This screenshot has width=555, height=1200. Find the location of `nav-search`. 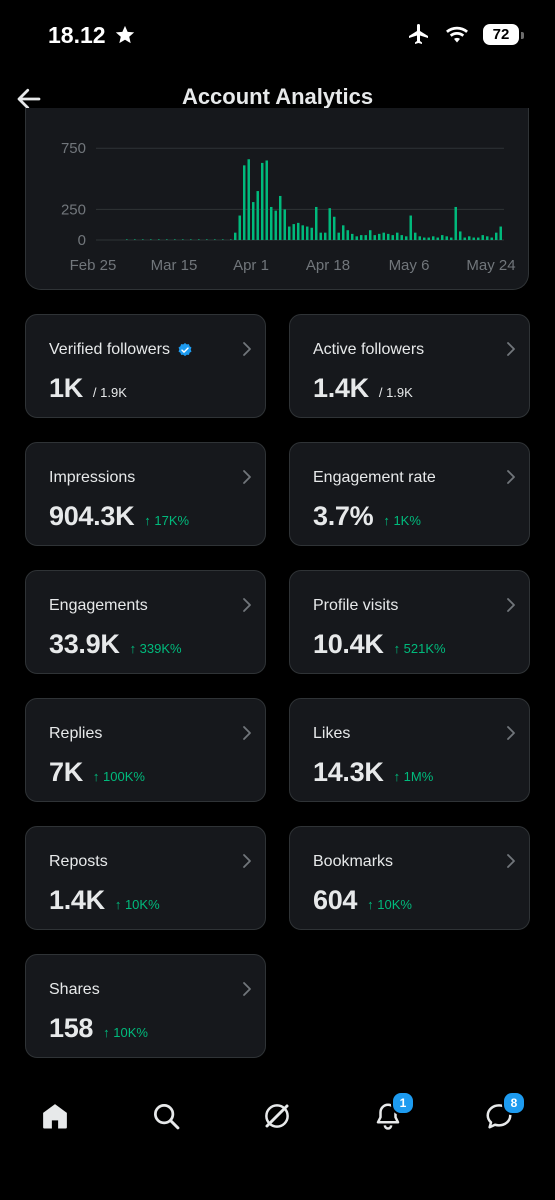

nav-search is located at coordinates (166, 1116).